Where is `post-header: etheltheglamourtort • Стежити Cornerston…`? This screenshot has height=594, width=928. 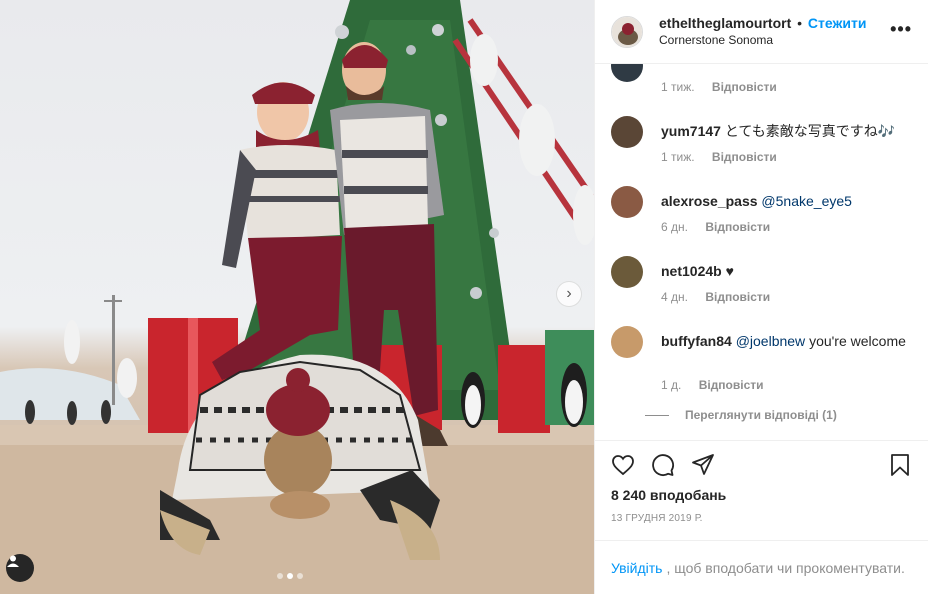 post-header: etheltheglamourtort • Стежити Cornerston… is located at coordinates (761, 32).